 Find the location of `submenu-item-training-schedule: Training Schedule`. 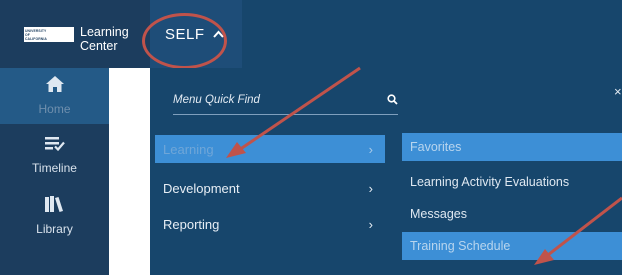

submenu-item-training-schedule: Training Schedule is located at coordinates (512, 246).